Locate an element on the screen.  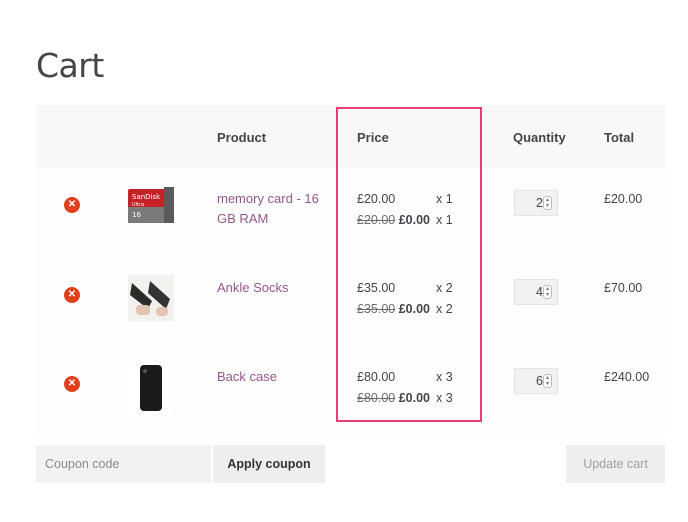
phone-case-image is located at coordinates (151, 389).